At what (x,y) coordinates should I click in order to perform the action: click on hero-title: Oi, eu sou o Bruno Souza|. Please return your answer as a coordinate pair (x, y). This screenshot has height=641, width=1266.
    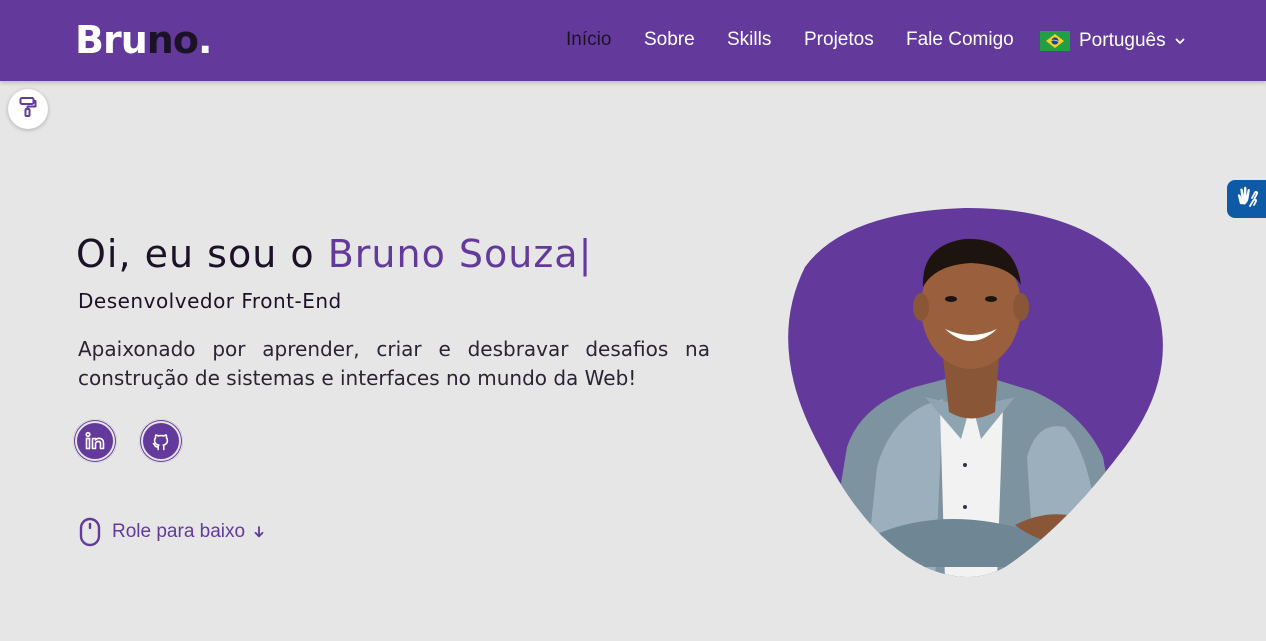
    Looking at the image, I should click on (334, 254).